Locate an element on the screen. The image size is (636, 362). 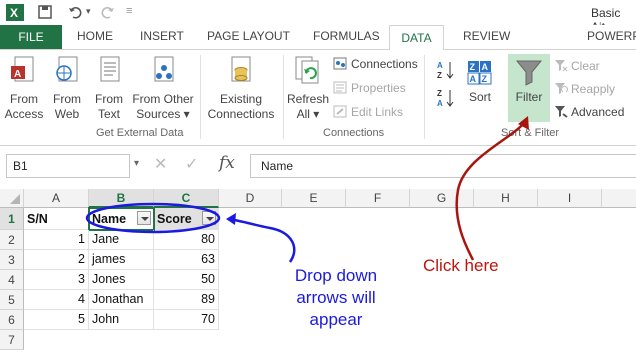
cell-b3: james is located at coordinates (121, 260).